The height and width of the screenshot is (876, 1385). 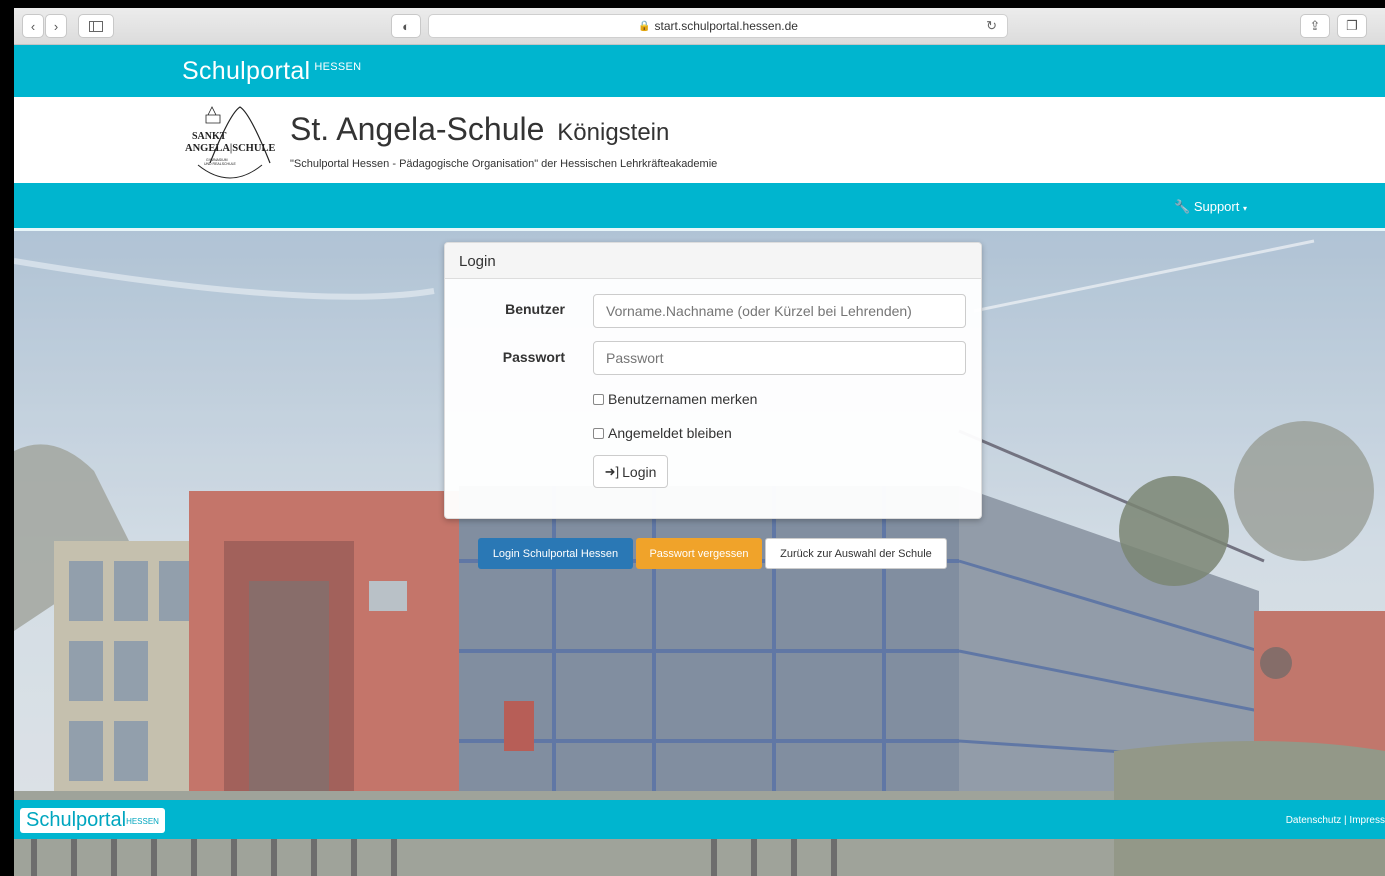 What do you see at coordinates (613, 132) in the screenshot?
I see `school-location: Königstein` at bounding box center [613, 132].